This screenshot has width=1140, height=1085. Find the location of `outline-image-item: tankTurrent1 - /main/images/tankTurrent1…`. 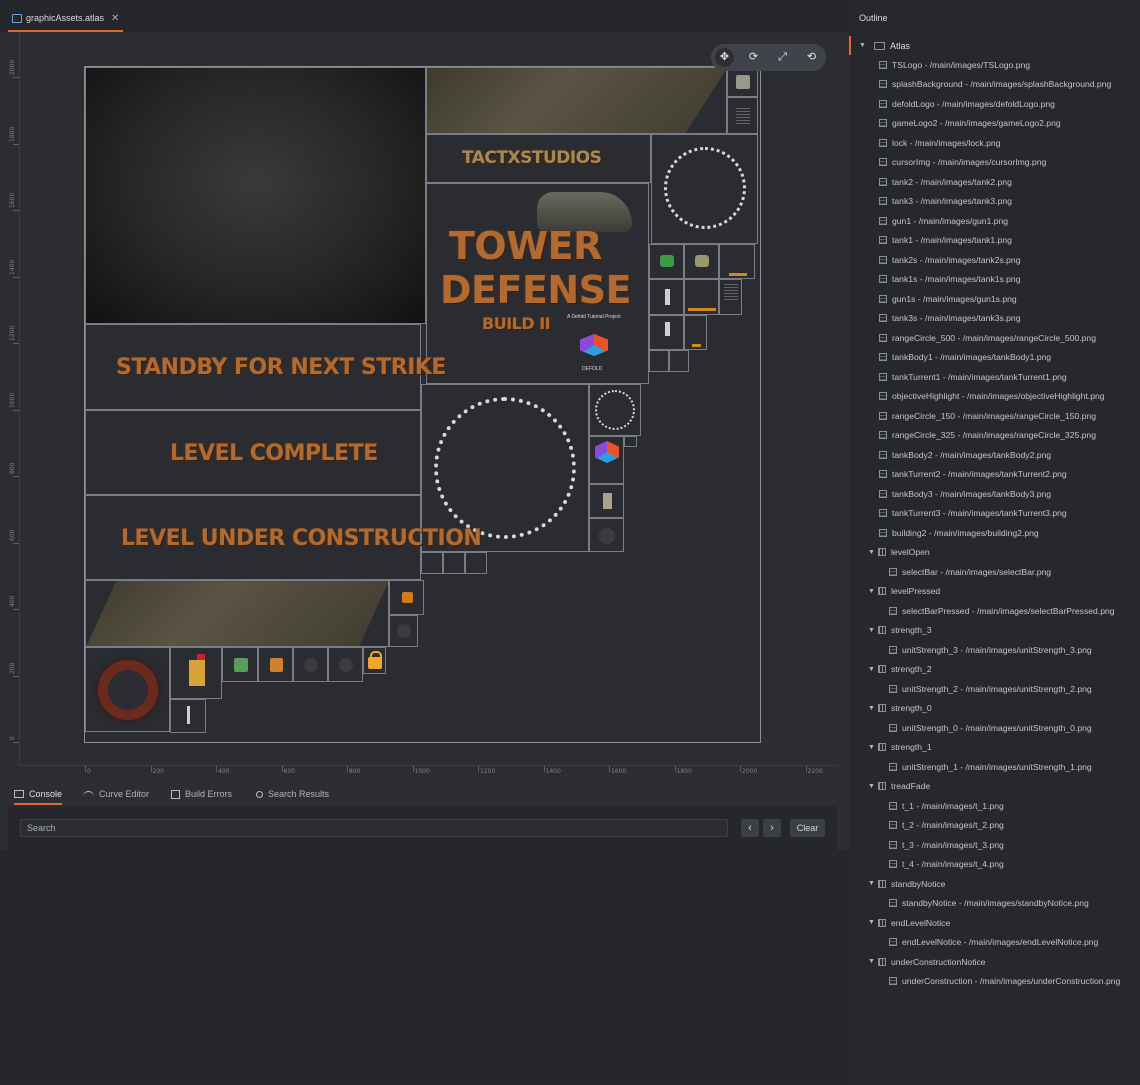

outline-image-item: tankTurrent1 - /main/images/tankTurrent1… is located at coordinates (994, 377).